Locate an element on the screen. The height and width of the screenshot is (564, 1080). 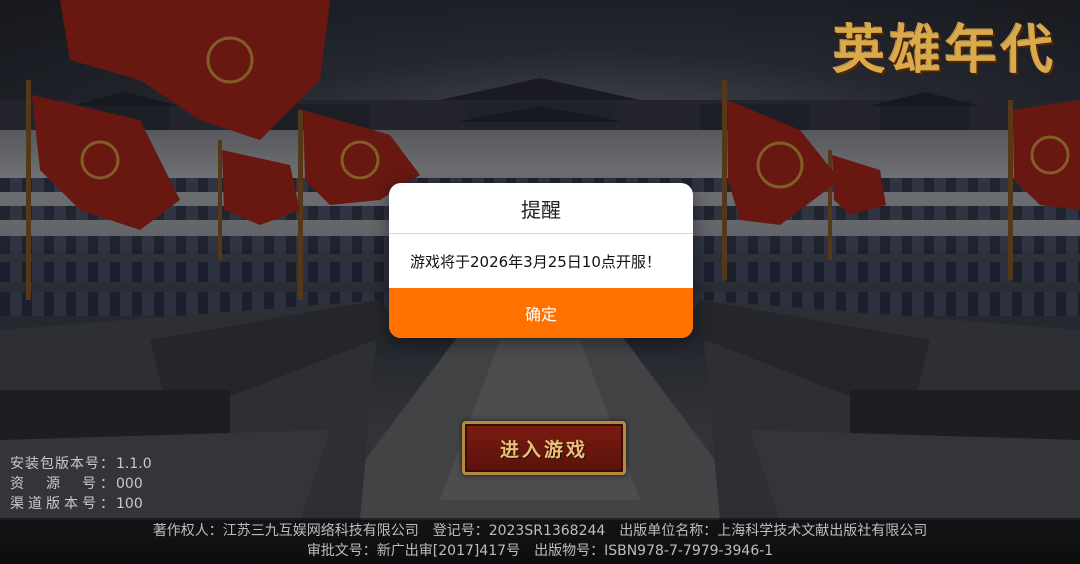
dialog-title: 提醒 is located at coordinates (541, 208).